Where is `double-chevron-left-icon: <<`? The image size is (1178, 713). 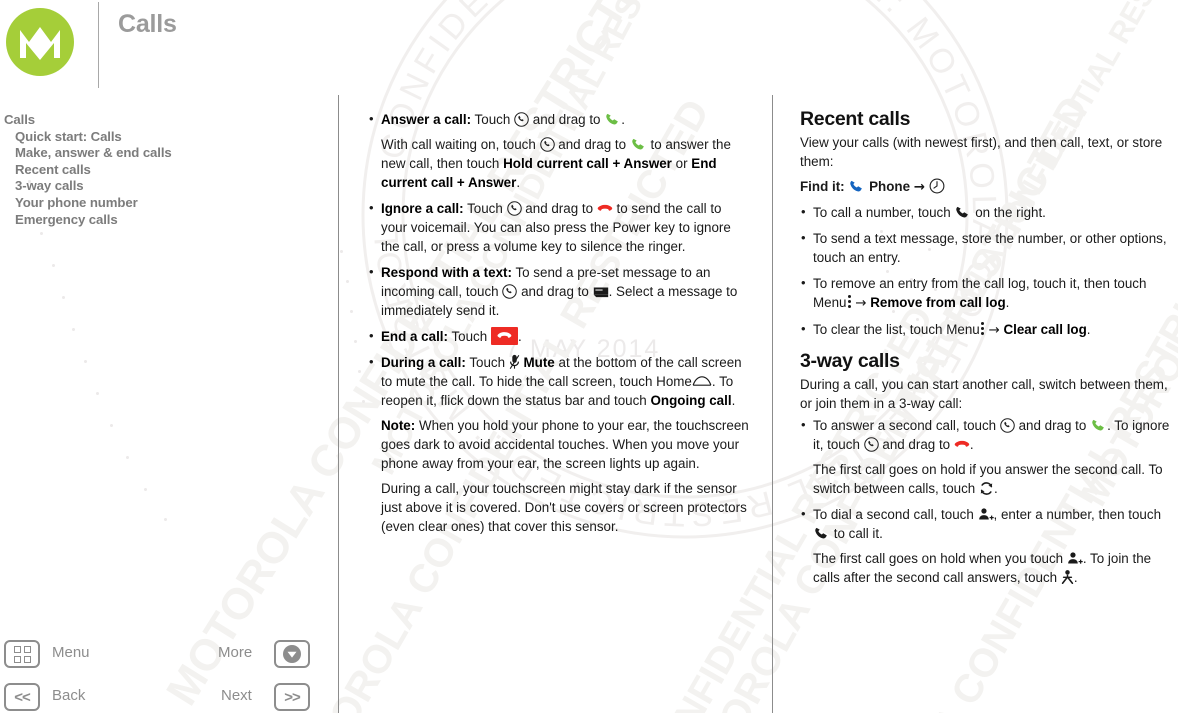
double-chevron-left-icon: << is located at coordinates (22, 697).